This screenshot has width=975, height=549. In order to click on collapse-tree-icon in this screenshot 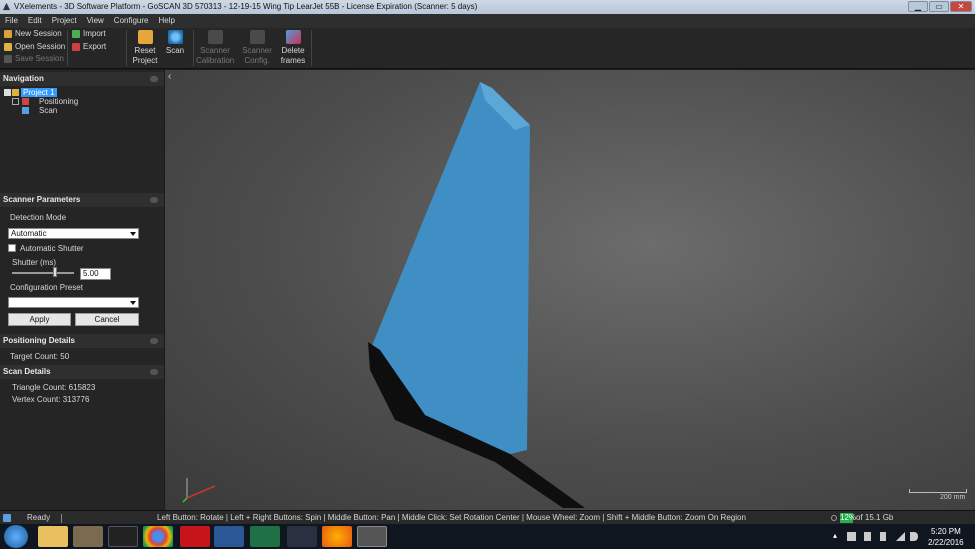, I will do `click(7, 92)`.